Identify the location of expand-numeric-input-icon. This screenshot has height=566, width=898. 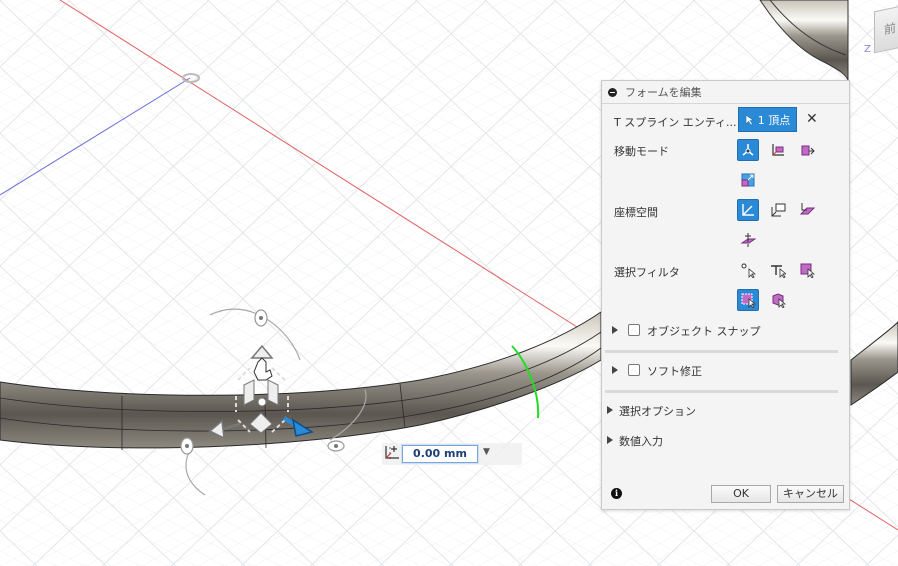
(610, 440).